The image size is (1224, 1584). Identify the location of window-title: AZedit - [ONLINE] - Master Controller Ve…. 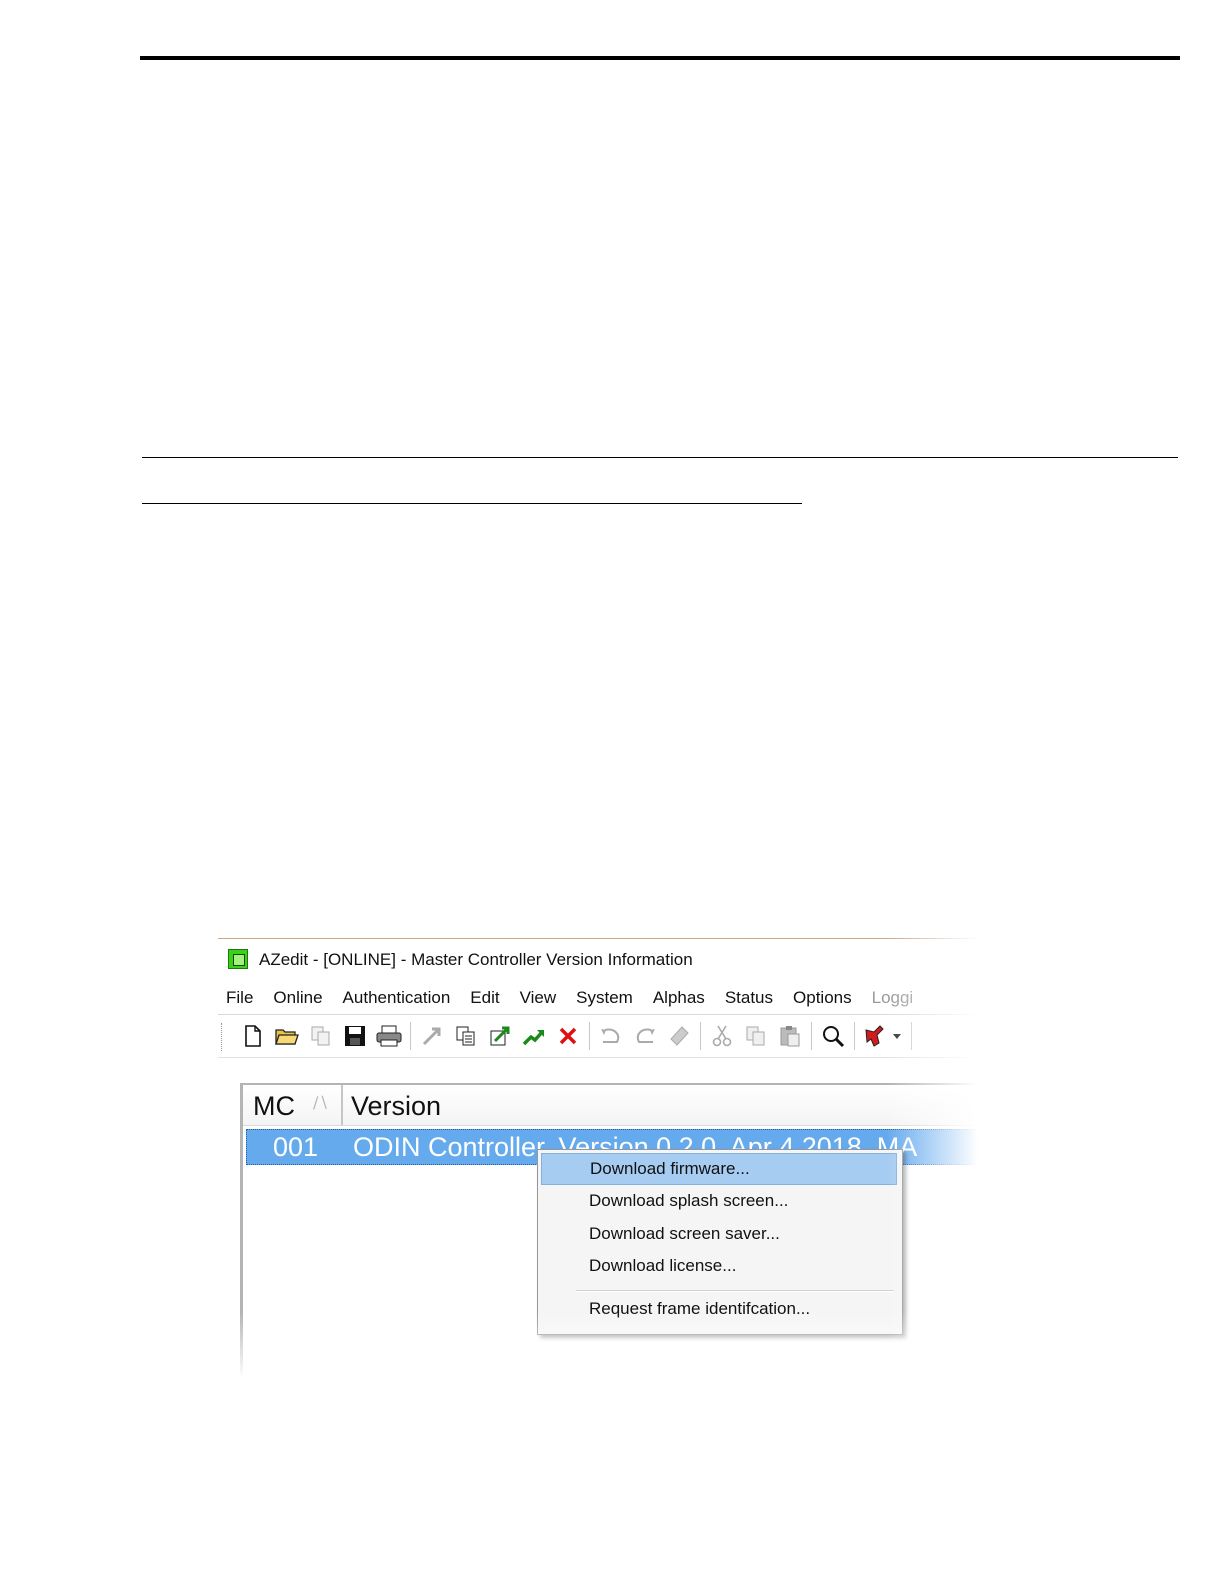
(476, 959).